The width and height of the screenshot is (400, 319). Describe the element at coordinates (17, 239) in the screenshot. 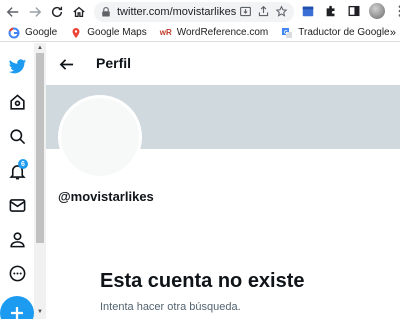

I see `profile-icon` at that location.